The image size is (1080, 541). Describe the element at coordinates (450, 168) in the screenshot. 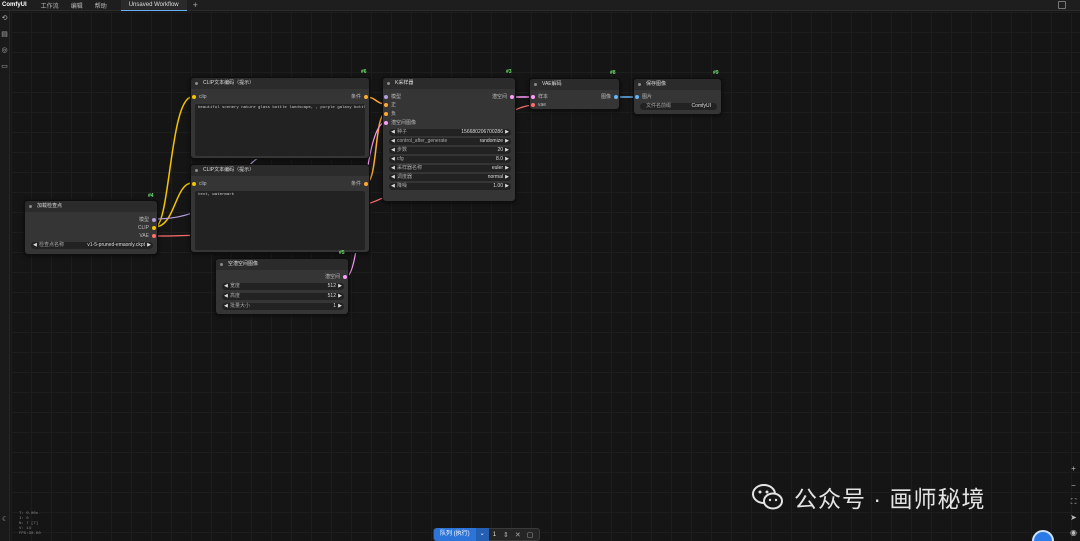

I see `sampler-name-widget: ◀ 采样器名称 euler ▶` at that location.